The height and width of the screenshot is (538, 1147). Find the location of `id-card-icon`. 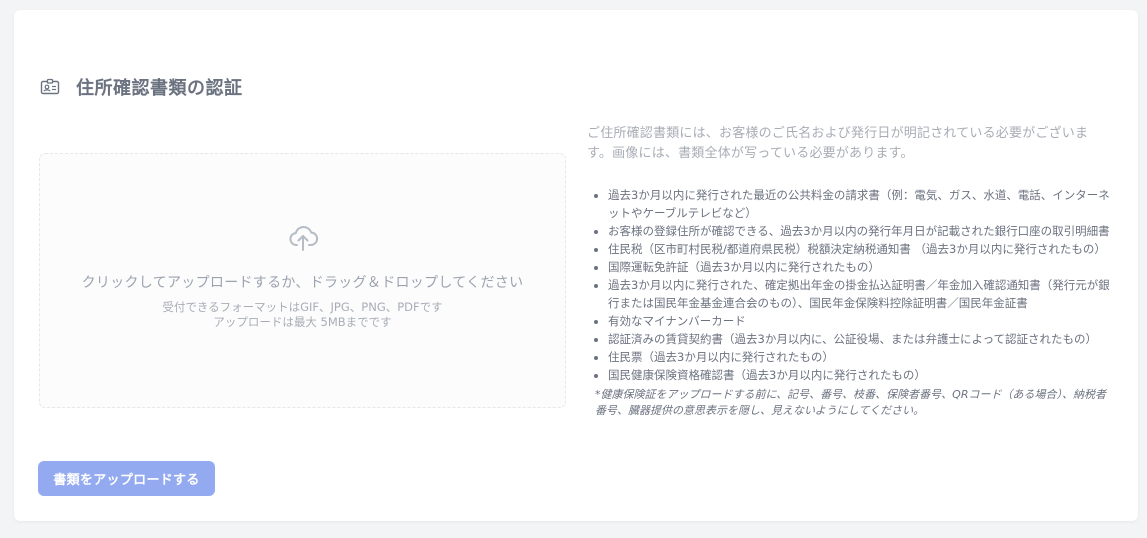

id-card-icon is located at coordinates (50, 87).